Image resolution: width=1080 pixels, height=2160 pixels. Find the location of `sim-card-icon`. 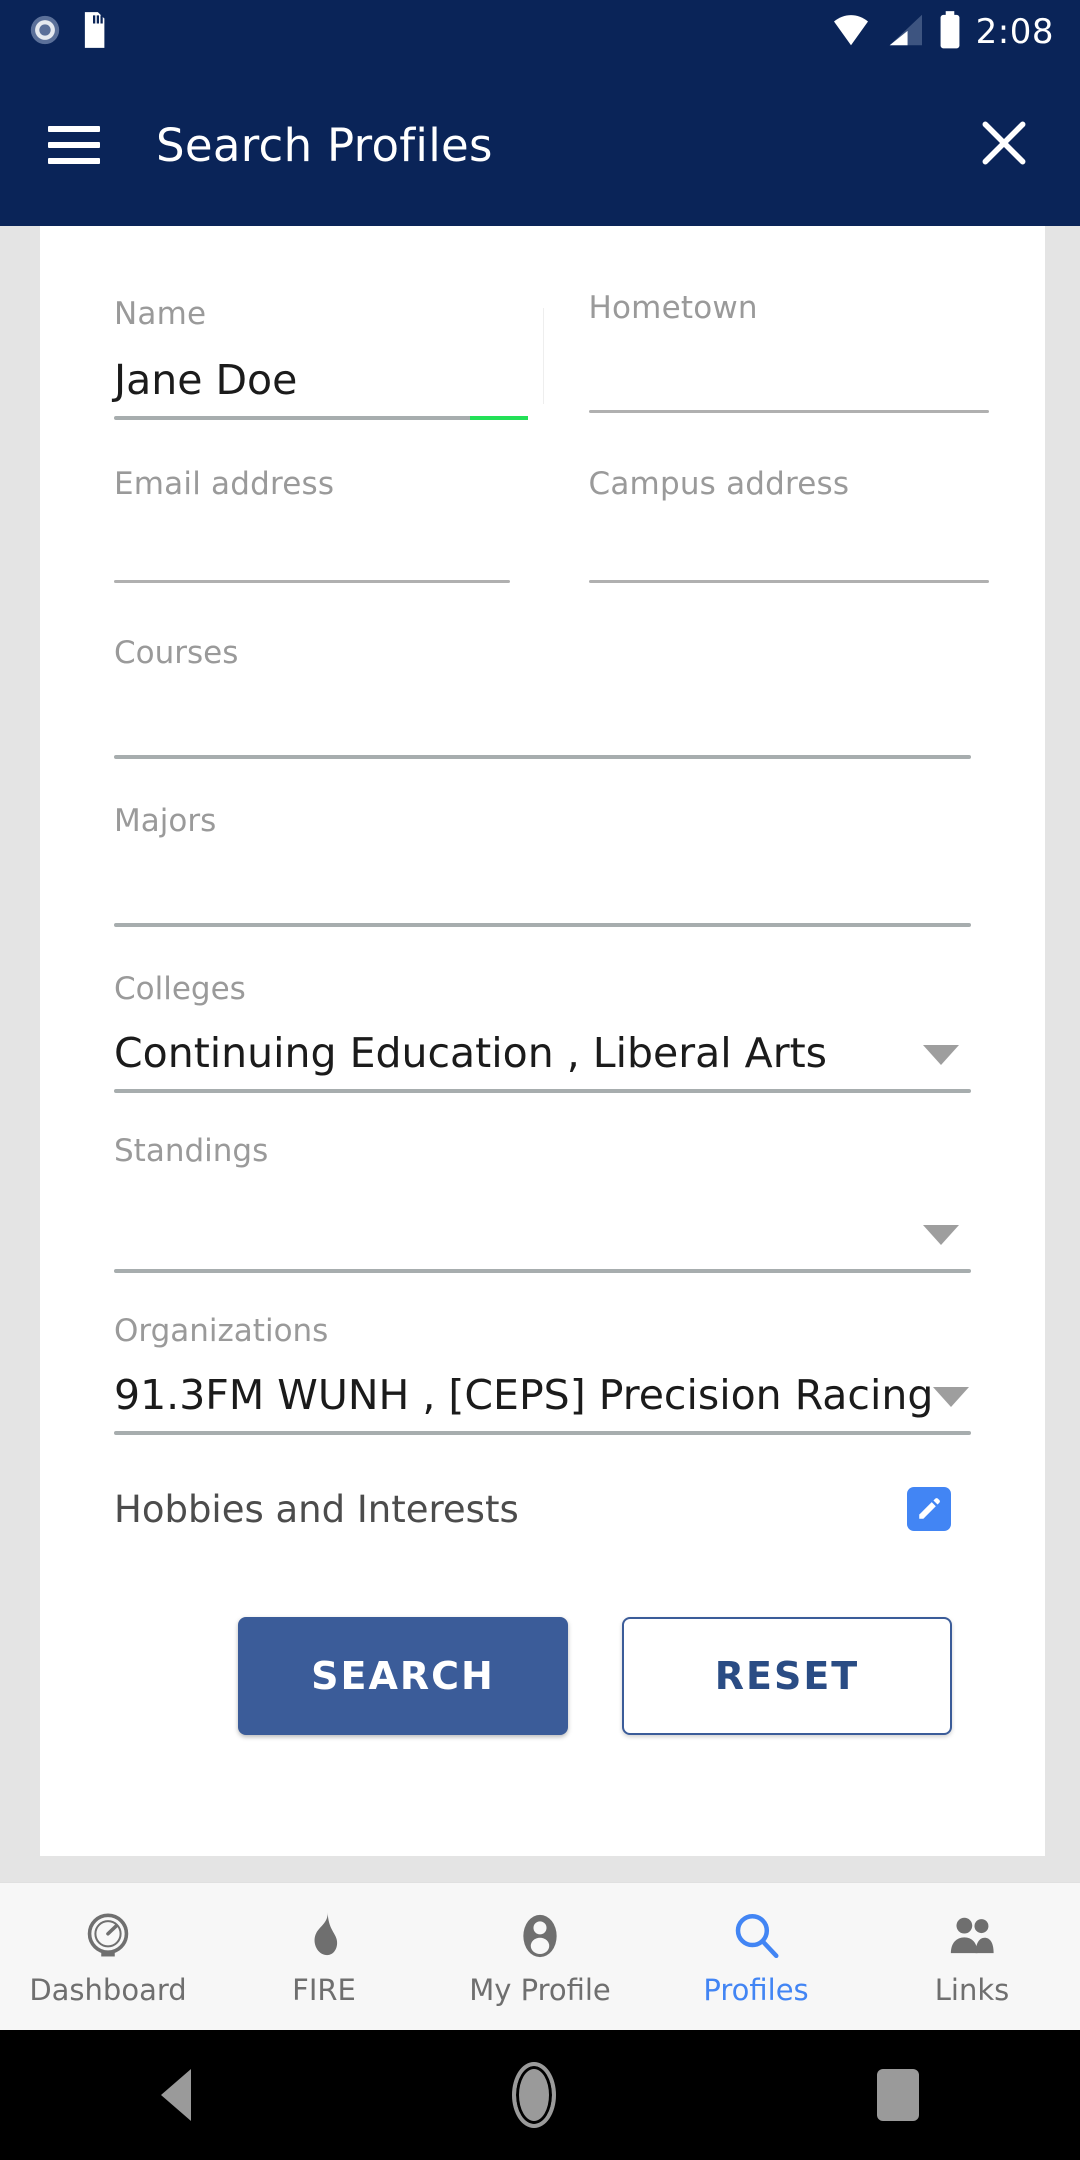

sim-card-icon is located at coordinates (45, 32).